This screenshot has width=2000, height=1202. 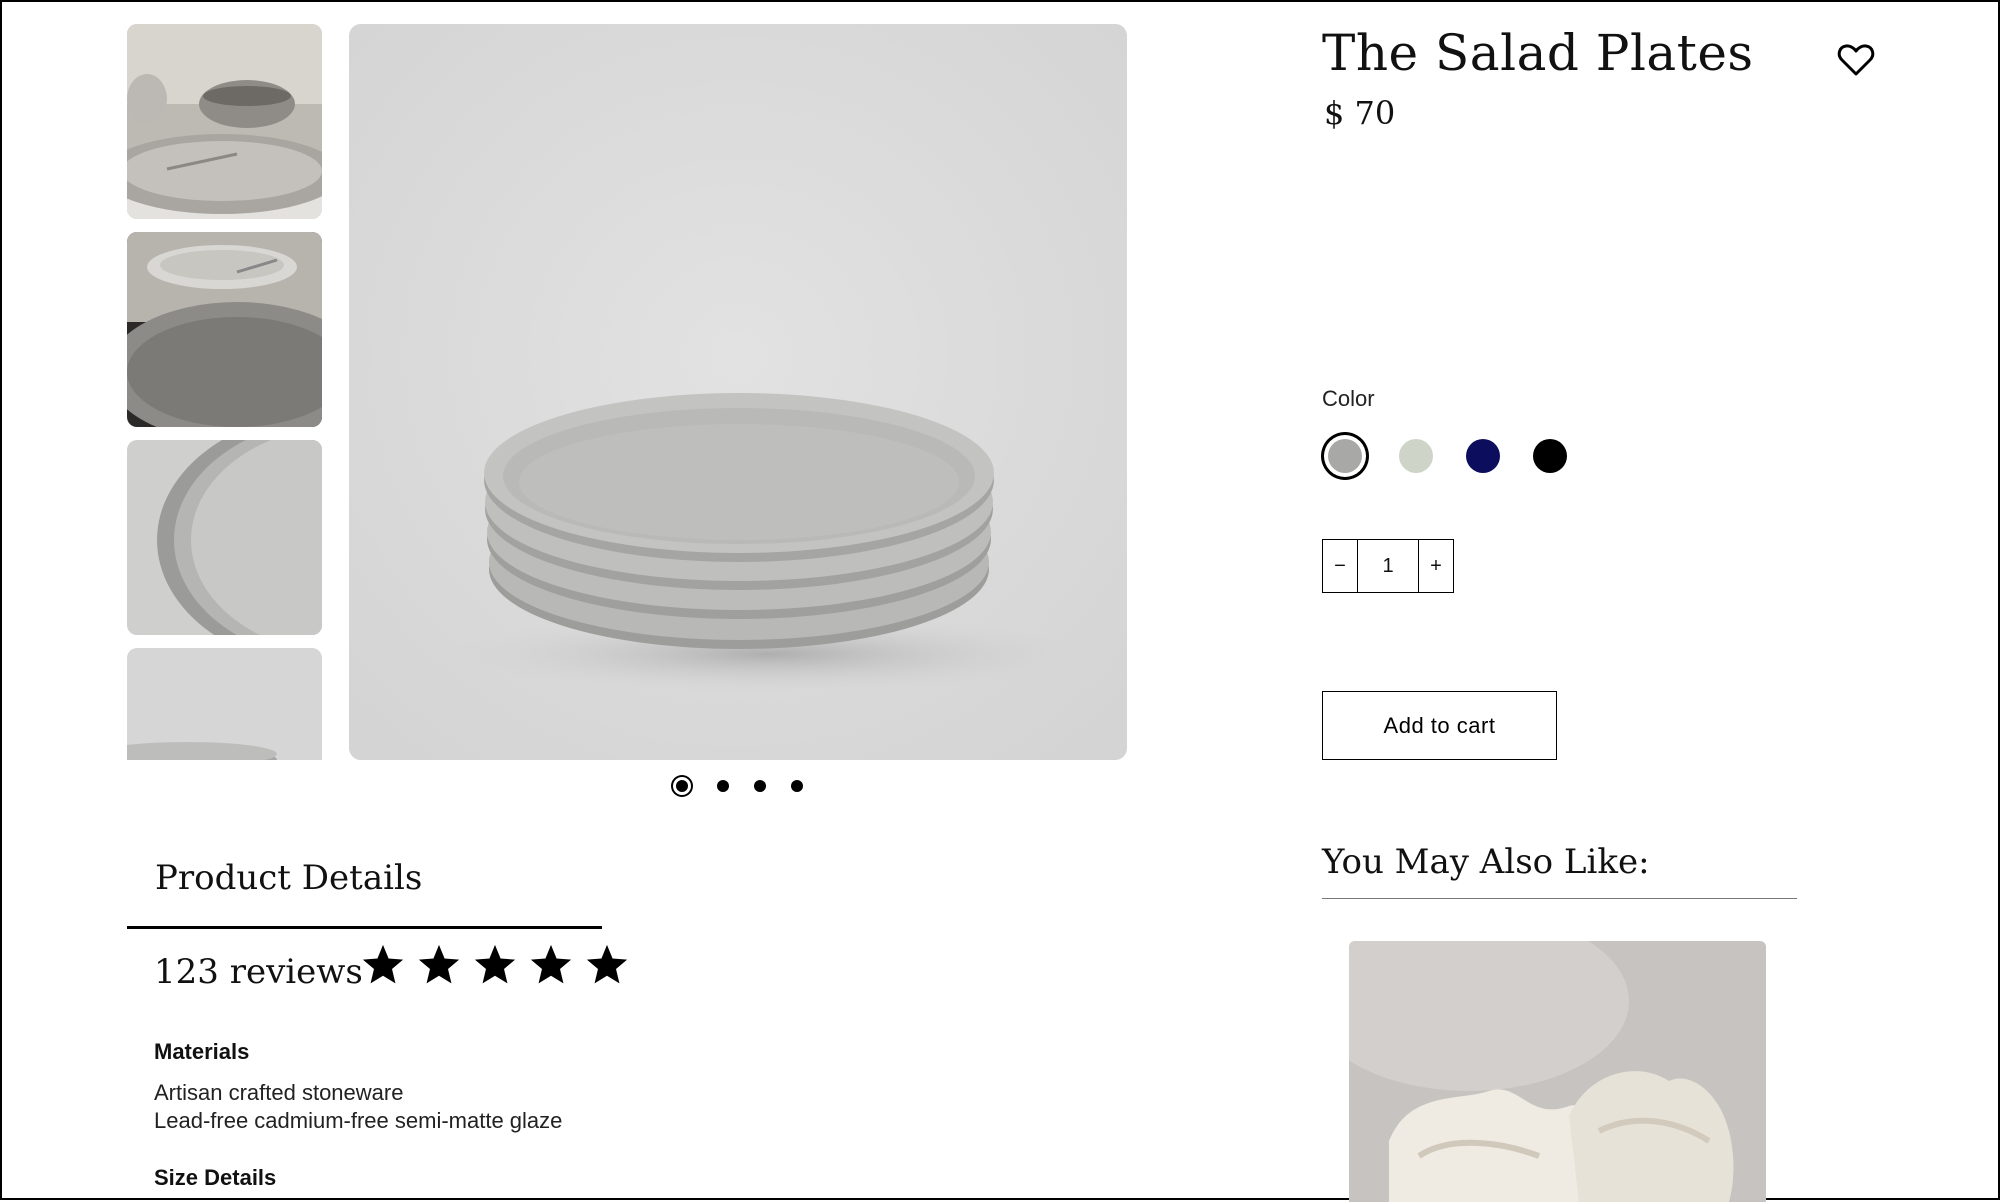 What do you see at coordinates (1340, 566) in the screenshot?
I see `quantity-minus-button: −` at bounding box center [1340, 566].